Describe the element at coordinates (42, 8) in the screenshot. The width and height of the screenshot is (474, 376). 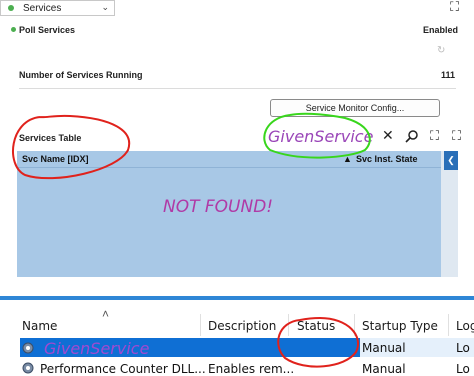
I see `dropdown-label: Services` at that location.